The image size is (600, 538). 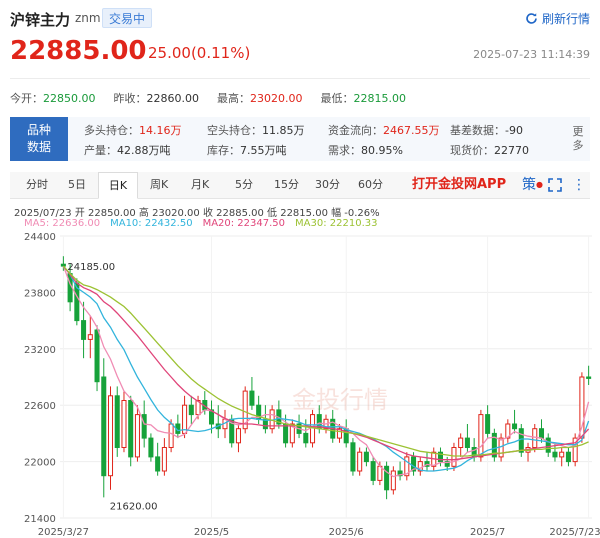 I want to click on divider, so click(x=300, y=78).